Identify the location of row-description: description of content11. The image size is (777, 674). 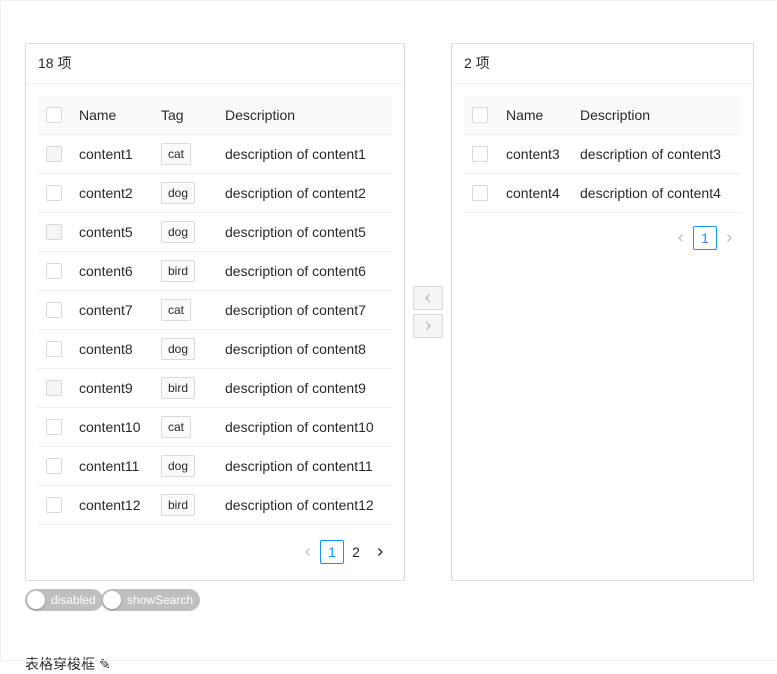
(304, 466).